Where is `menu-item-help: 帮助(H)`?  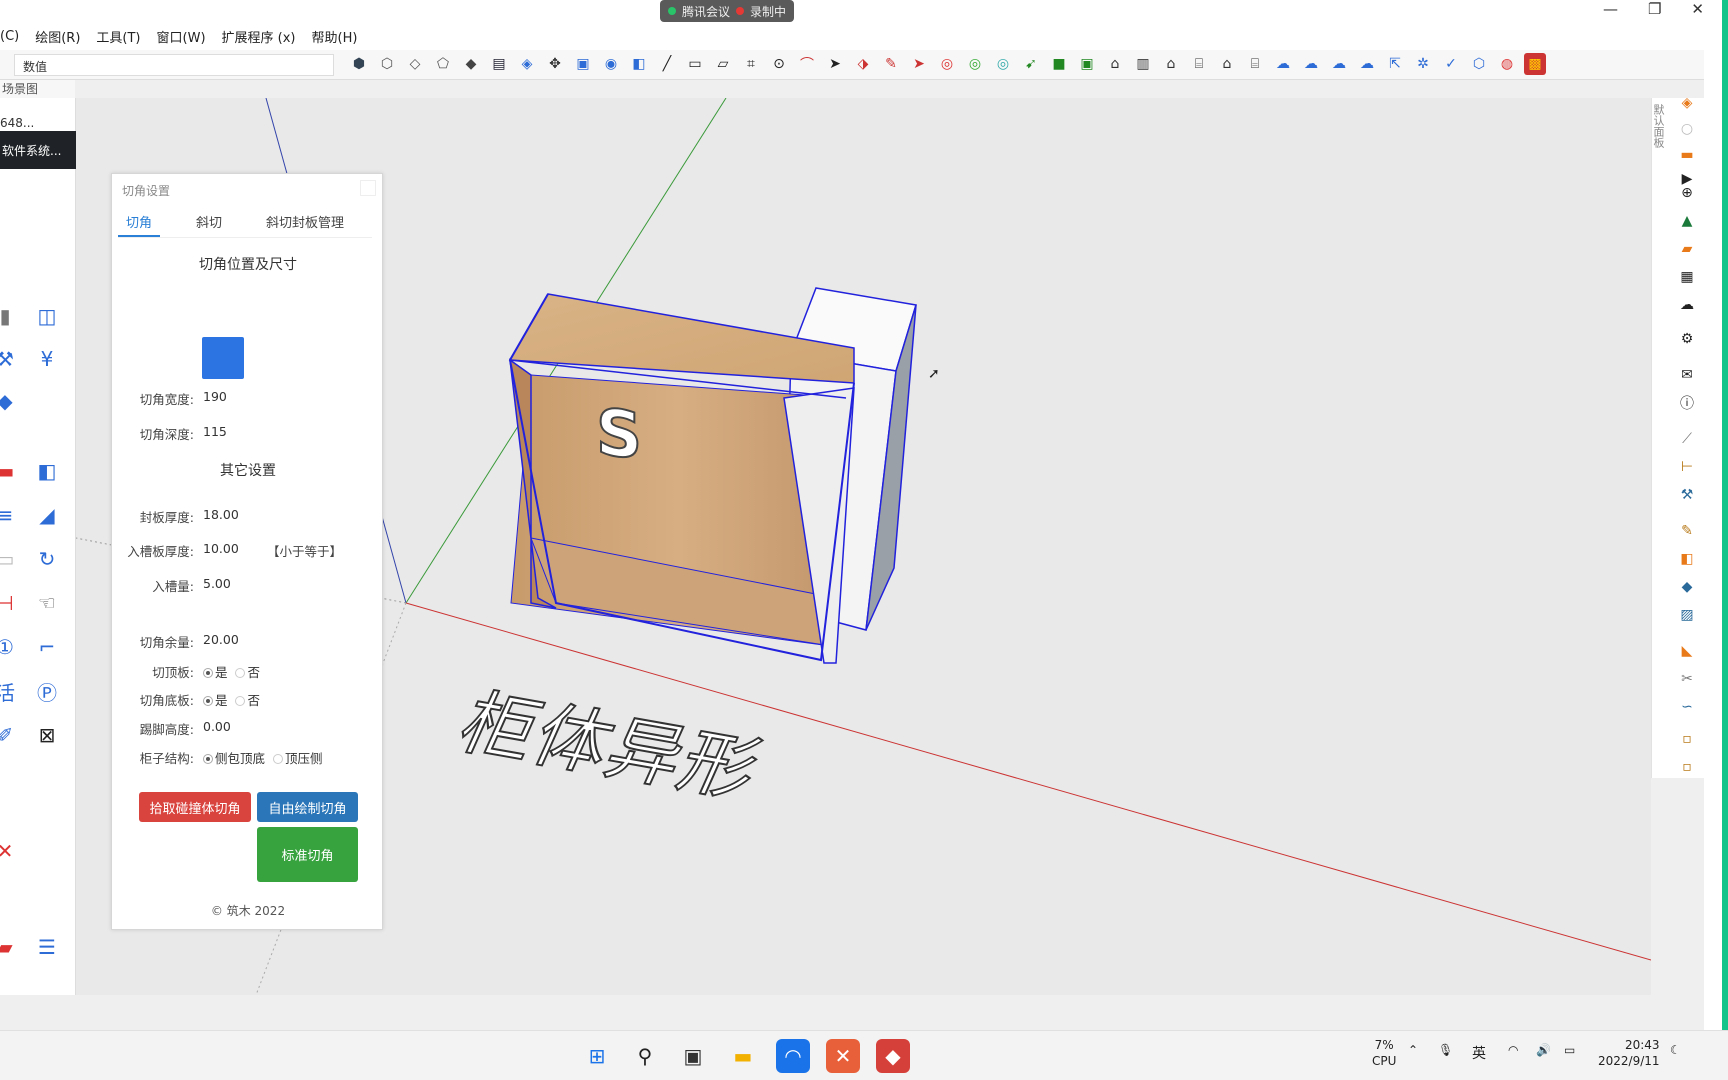
menu-item-help: 帮助(H) is located at coordinates (335, 36).